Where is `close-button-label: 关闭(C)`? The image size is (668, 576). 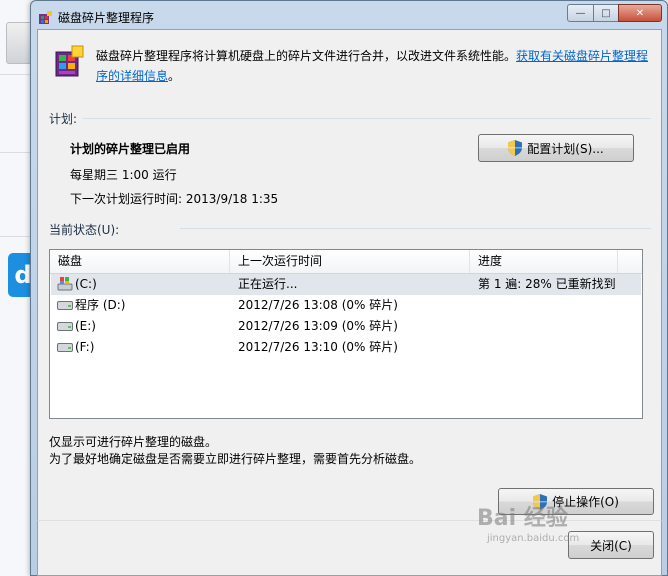 close-button-label: 关闭(C) is located at coordinates (611, 545).